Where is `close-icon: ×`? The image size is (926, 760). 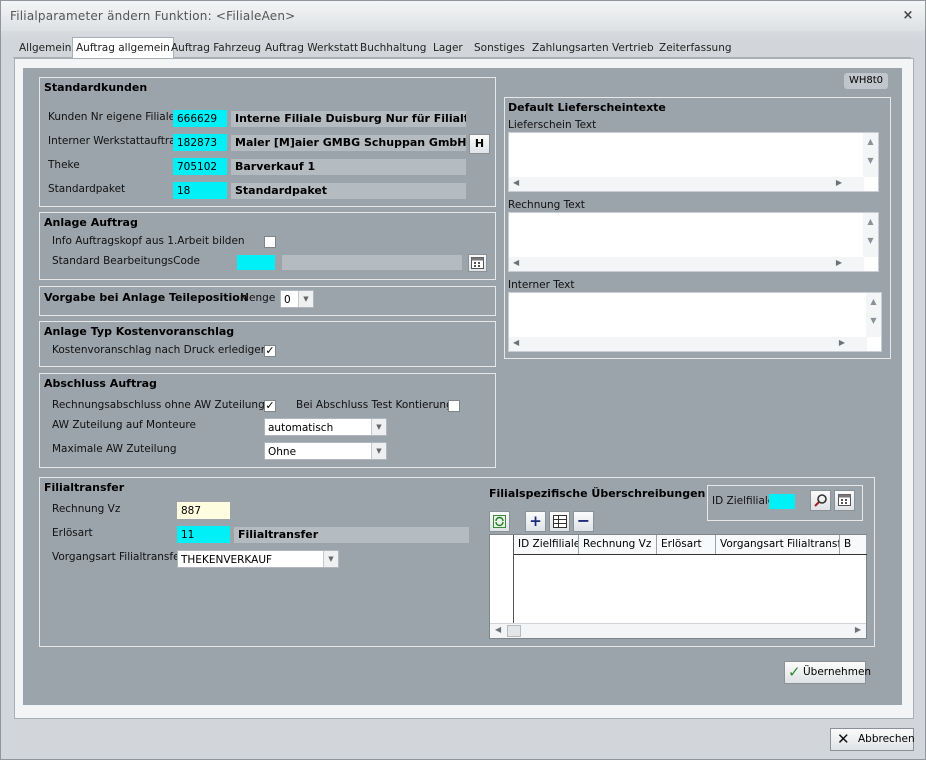
close-icon: × is located at coordinates (908, 16).